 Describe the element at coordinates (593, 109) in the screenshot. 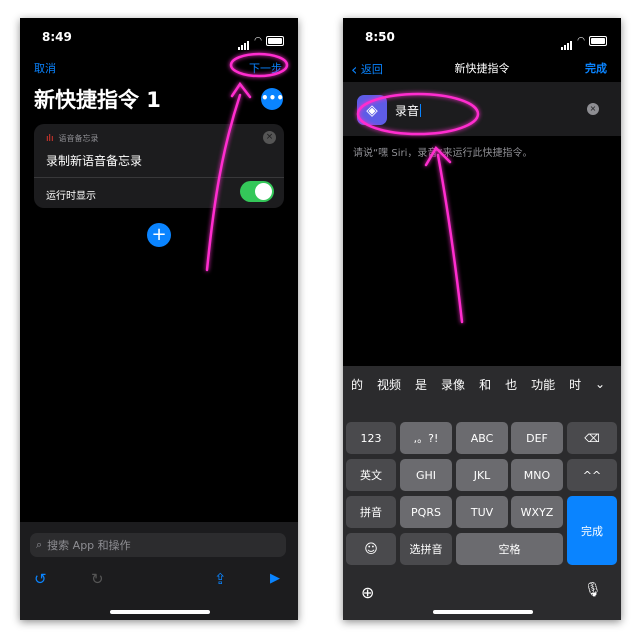

I see `clear-text-button: ×` at that location.